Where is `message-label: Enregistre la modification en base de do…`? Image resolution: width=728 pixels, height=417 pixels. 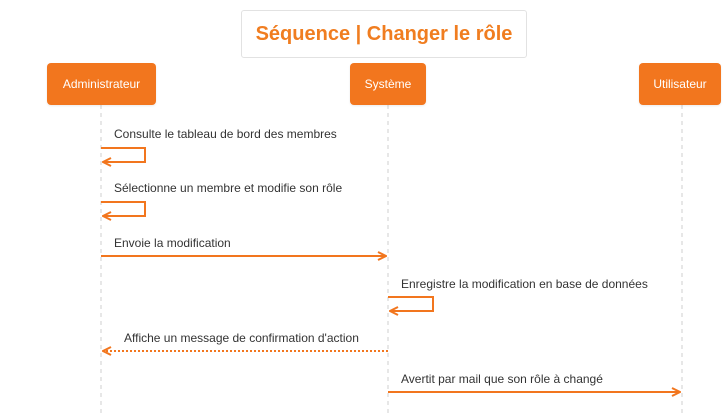 message-label: Enregistre la modification en base de do… is located at coordinates (524, 284).